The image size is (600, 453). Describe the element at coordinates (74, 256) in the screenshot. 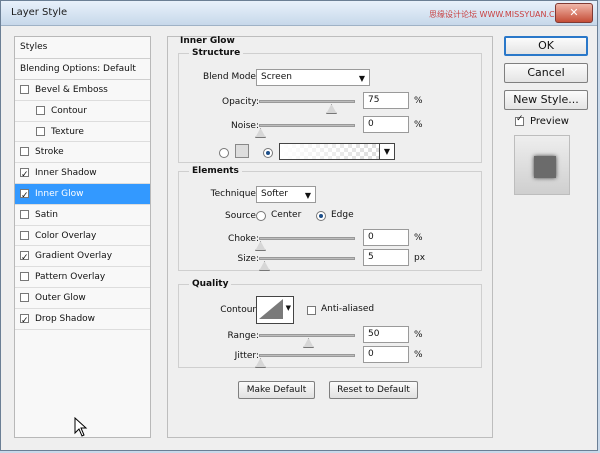

I see `sidebar-item-label: Gradient Overlay` at that location.